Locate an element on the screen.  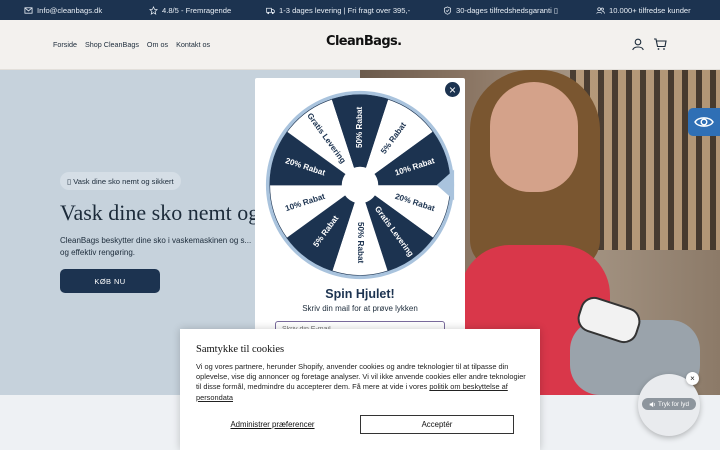
topbar-email: Info@cleanbags.dk is located at coordinates (63, 10).